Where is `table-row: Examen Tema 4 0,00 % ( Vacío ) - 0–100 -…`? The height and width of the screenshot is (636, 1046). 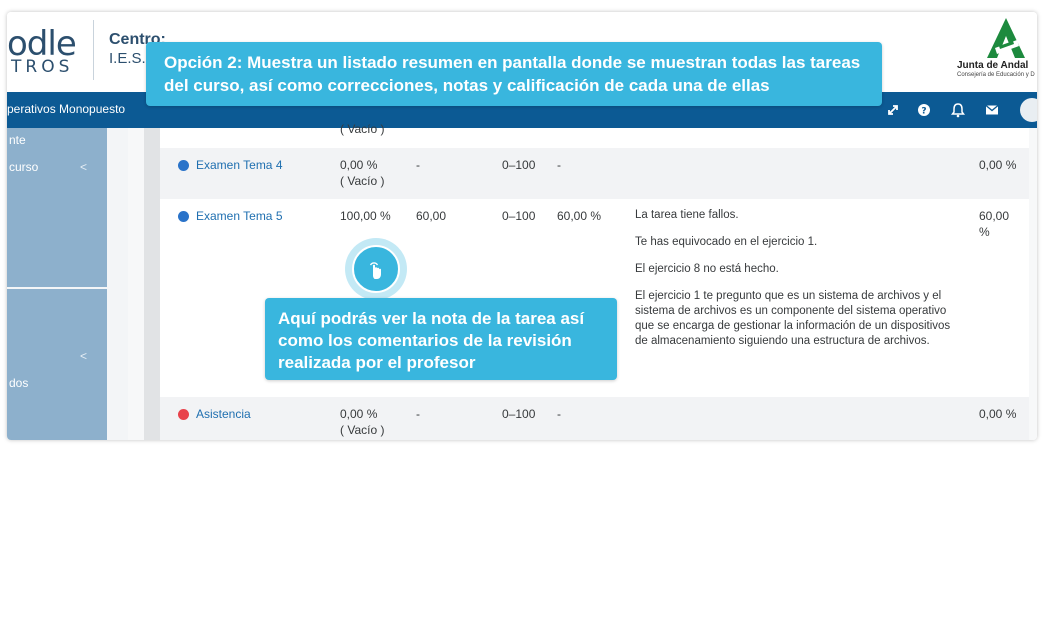 table-row: Examen Tema 4 0,00 % ( Vacío ) - 0–100 -… is located at coordinates (594, 173).